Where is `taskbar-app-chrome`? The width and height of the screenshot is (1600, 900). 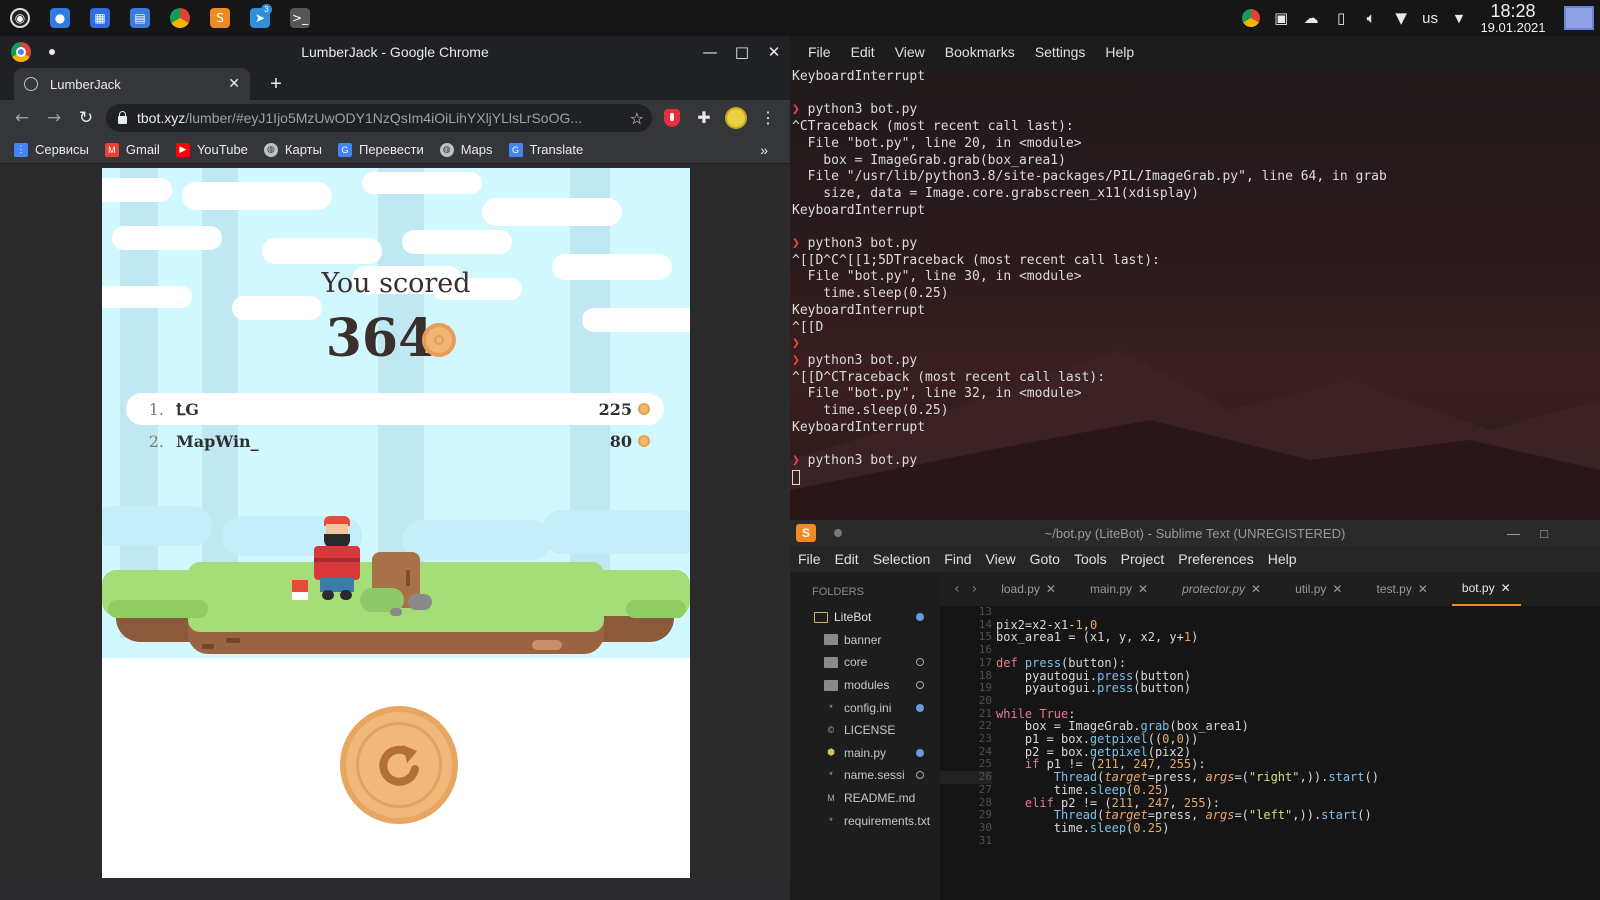 taskbar-app-chrome is located at coordinates (180, 18).